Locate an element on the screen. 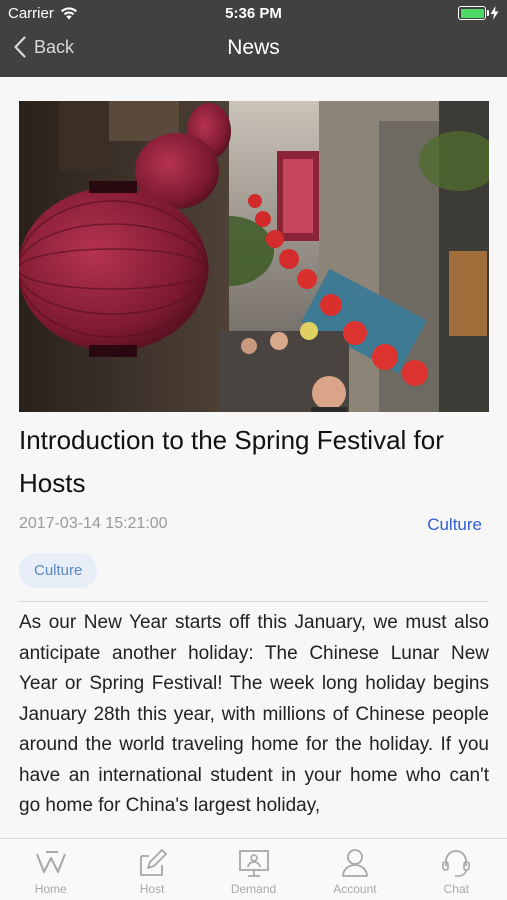 The image size is (507, 900). tab-home-label: Home is located at coordinates (50, 889).